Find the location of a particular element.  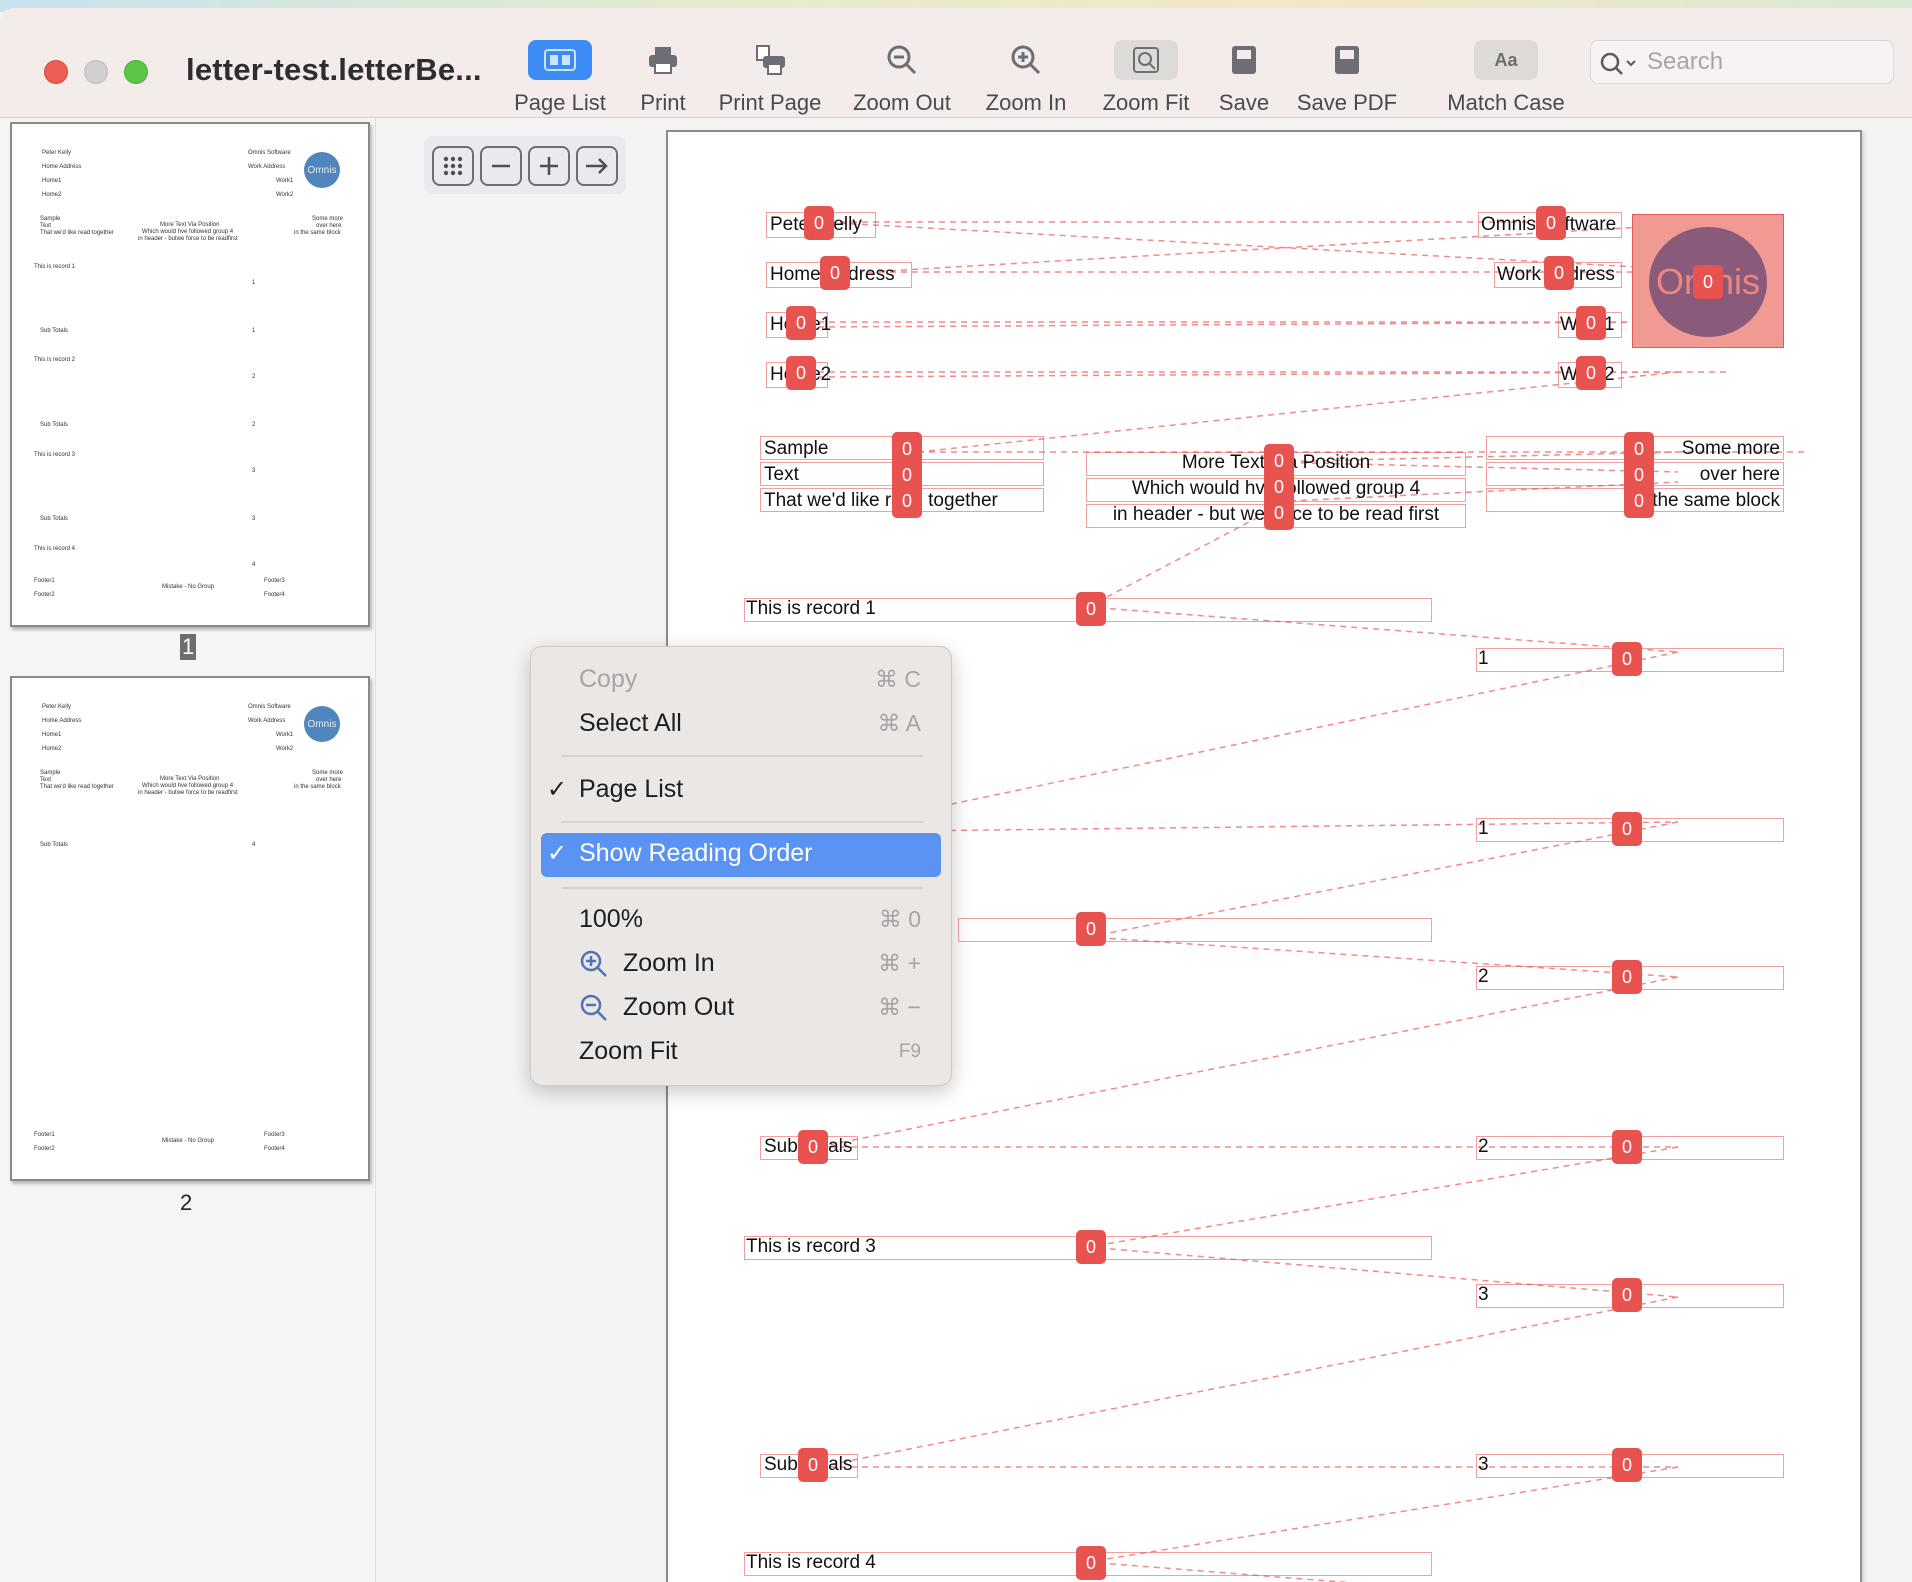

grid-icon is located at coordinates (453, 166).